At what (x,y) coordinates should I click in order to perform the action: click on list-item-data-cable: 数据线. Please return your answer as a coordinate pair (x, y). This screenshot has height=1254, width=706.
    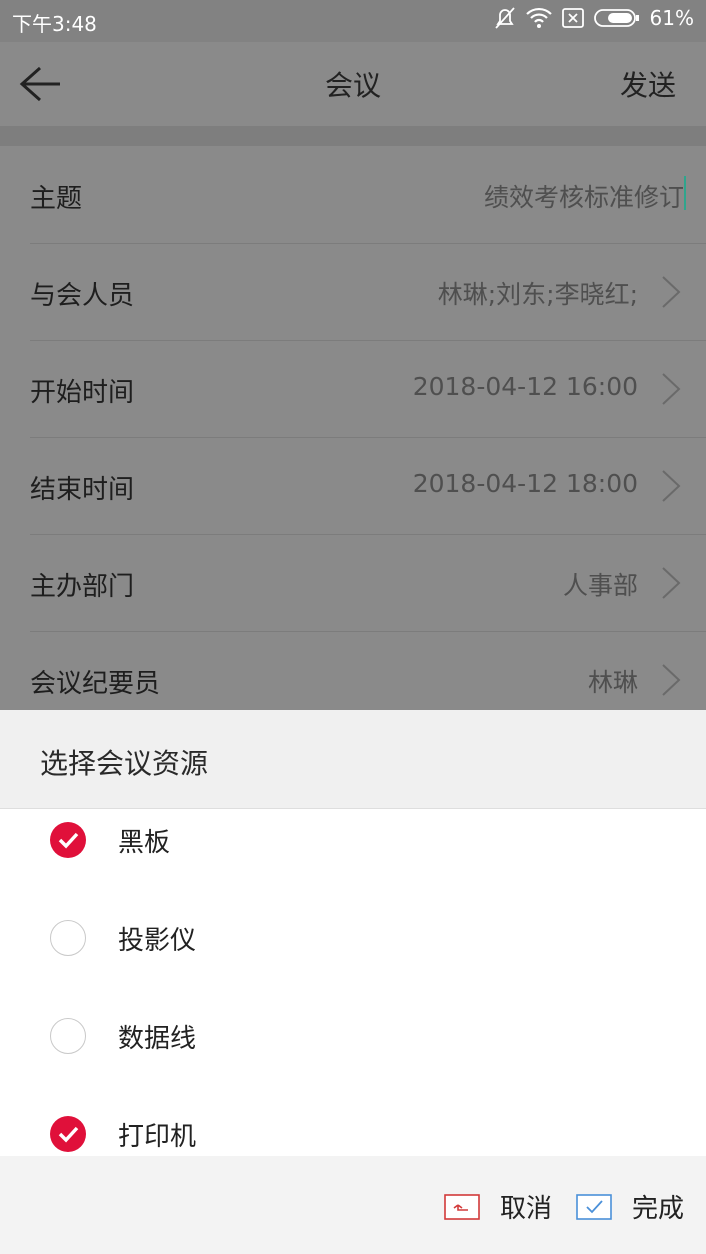
    Looking at the image, I should click on (353, 1036).